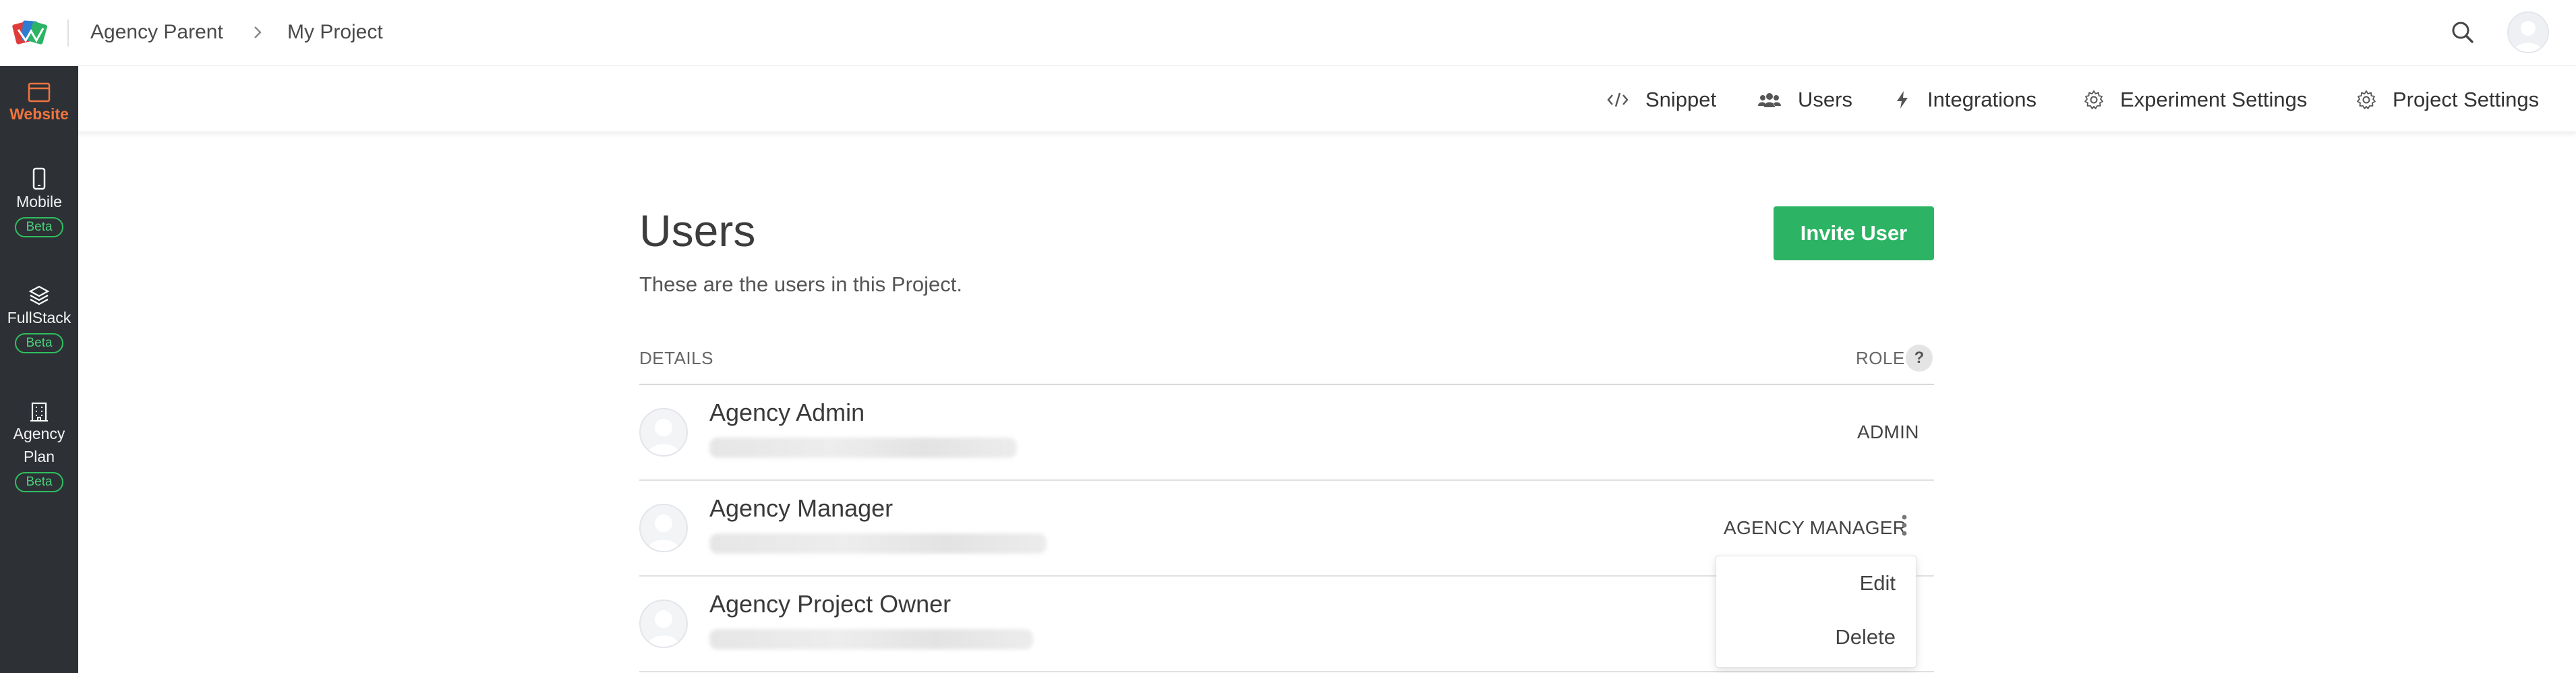 The image size is (2576, 673). Describe the element at coordinates (1288, 33) in the screenshot. I see `top-bar: Agency Parent My Project` at that location.